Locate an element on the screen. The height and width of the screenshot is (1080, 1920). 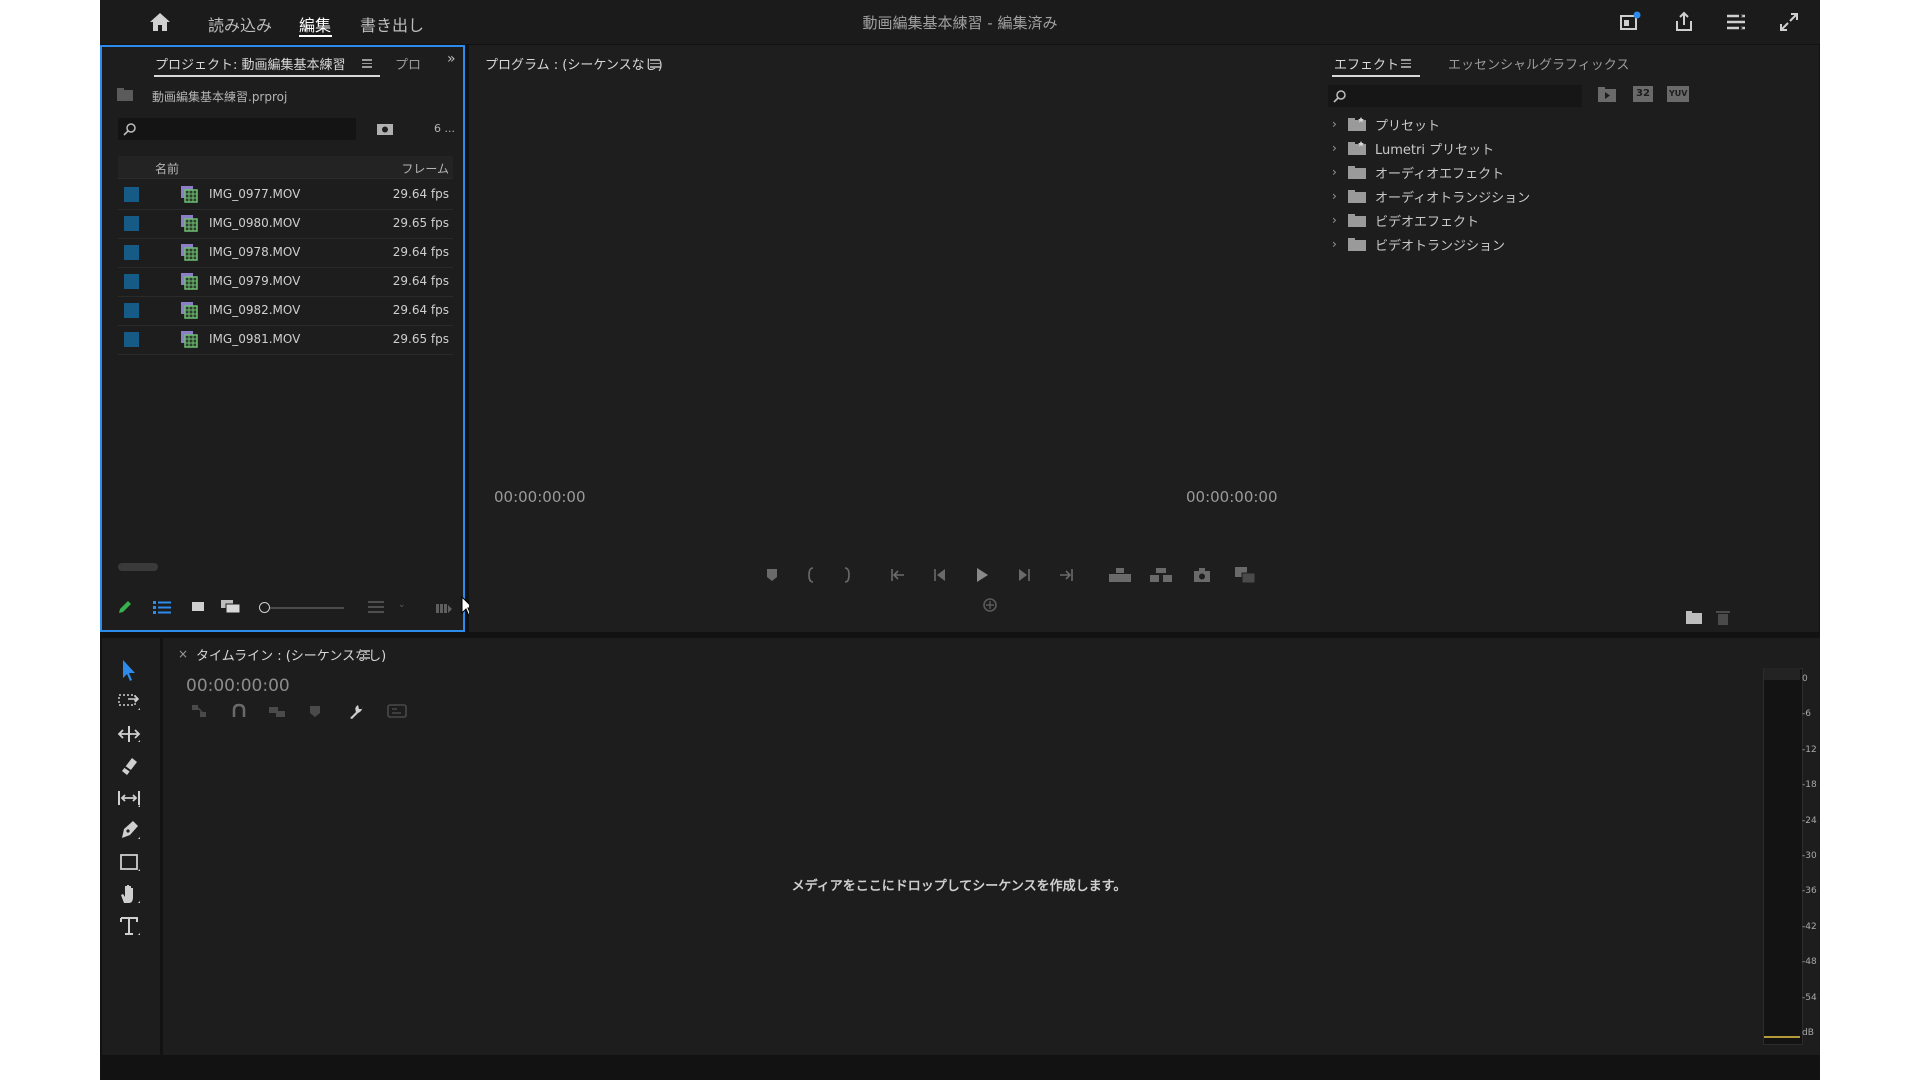
horizontal-scrollbar is located at coordinates (138, 567).